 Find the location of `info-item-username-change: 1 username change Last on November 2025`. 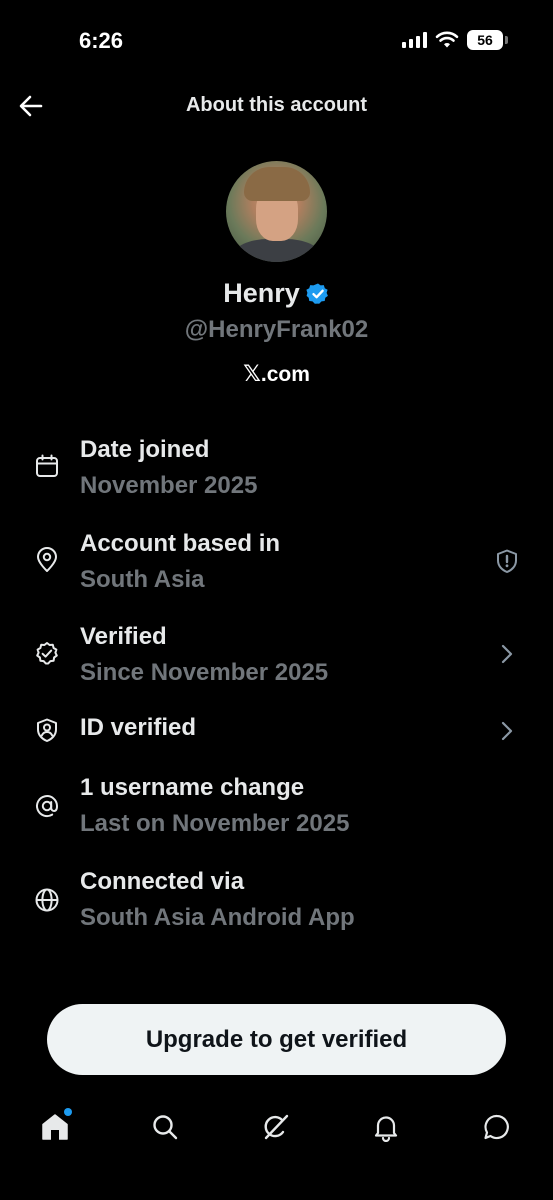

info-item-username-change: 1 username change Last on November 2025 is located at coordinates (276, 812).